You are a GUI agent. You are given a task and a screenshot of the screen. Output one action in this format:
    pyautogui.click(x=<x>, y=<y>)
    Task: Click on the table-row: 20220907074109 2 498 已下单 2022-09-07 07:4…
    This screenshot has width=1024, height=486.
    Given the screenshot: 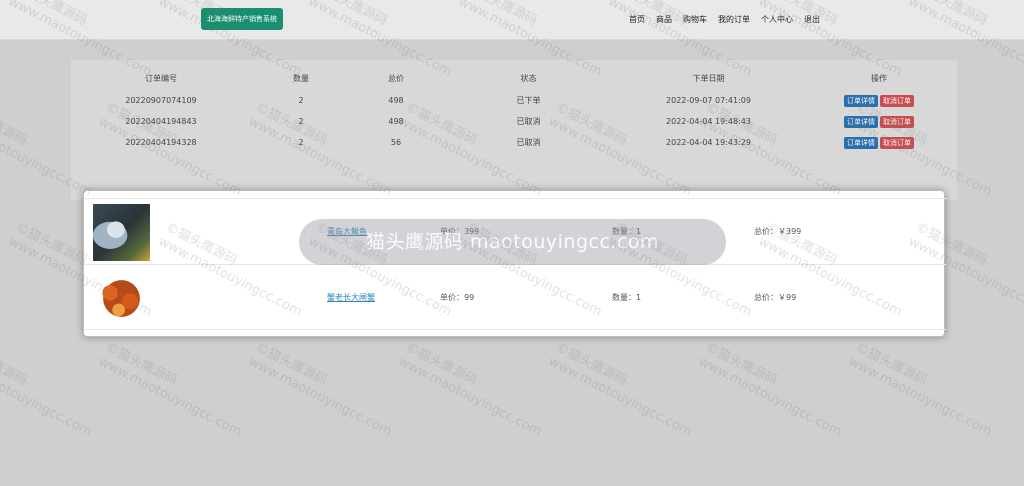 What is the action you would take?
    pyautogui.click(x=514, y=100)
    